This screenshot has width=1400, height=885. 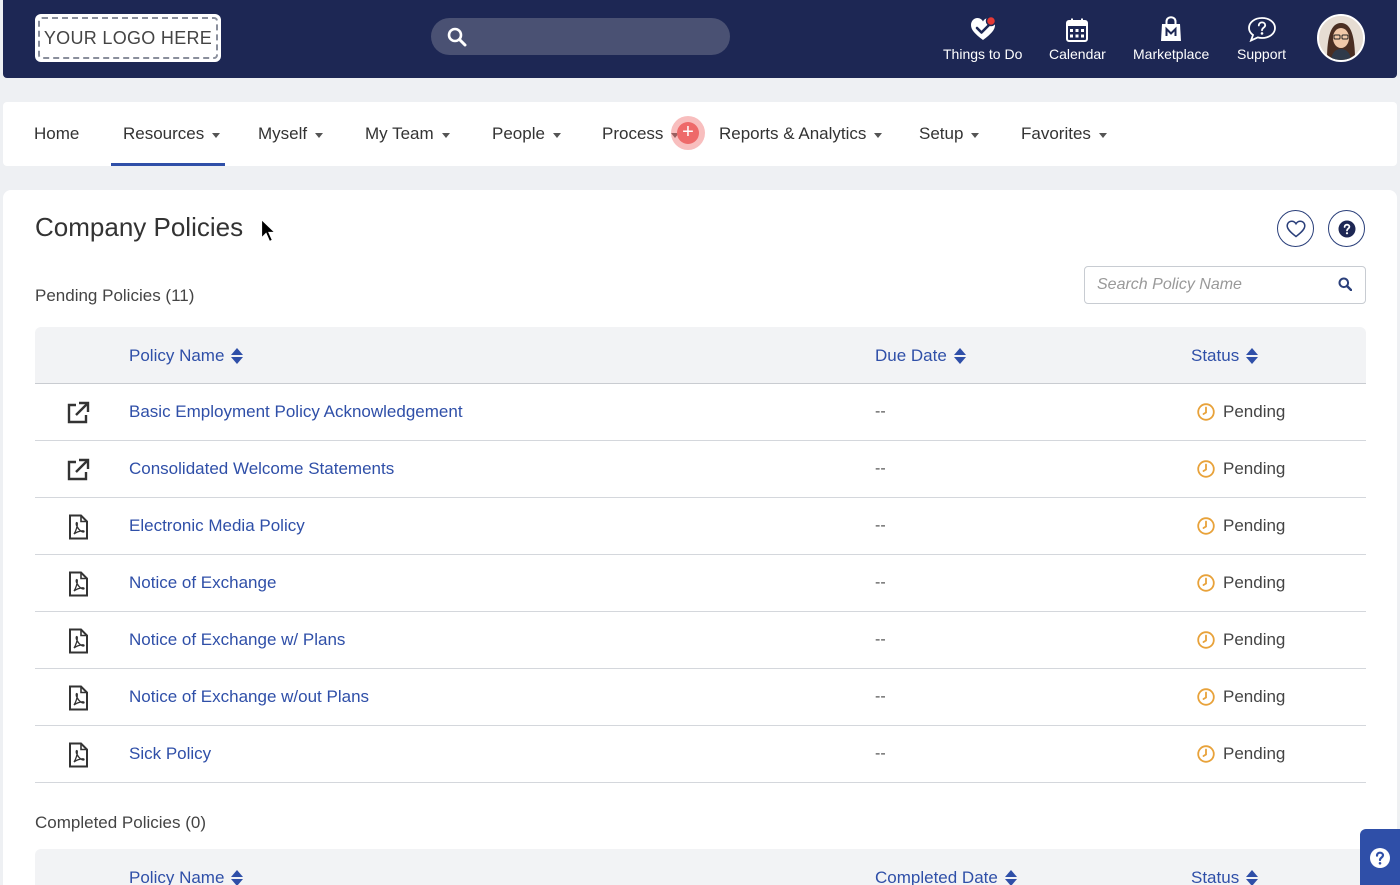 I want to click on nav-people-label: People, so click(x=518, y=133).